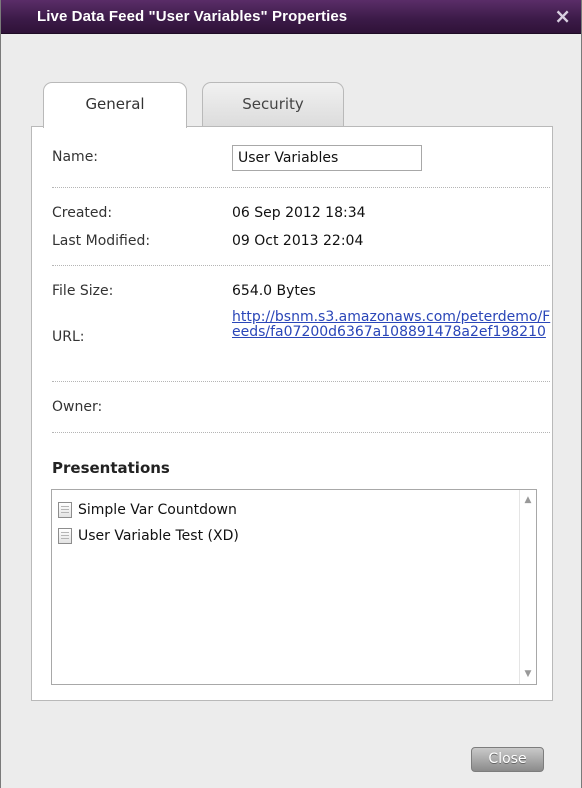 Image resolution: width=582 pixels, height=788 pixels. I want to click on presentations-heading: Presentations, so click(111, 468).